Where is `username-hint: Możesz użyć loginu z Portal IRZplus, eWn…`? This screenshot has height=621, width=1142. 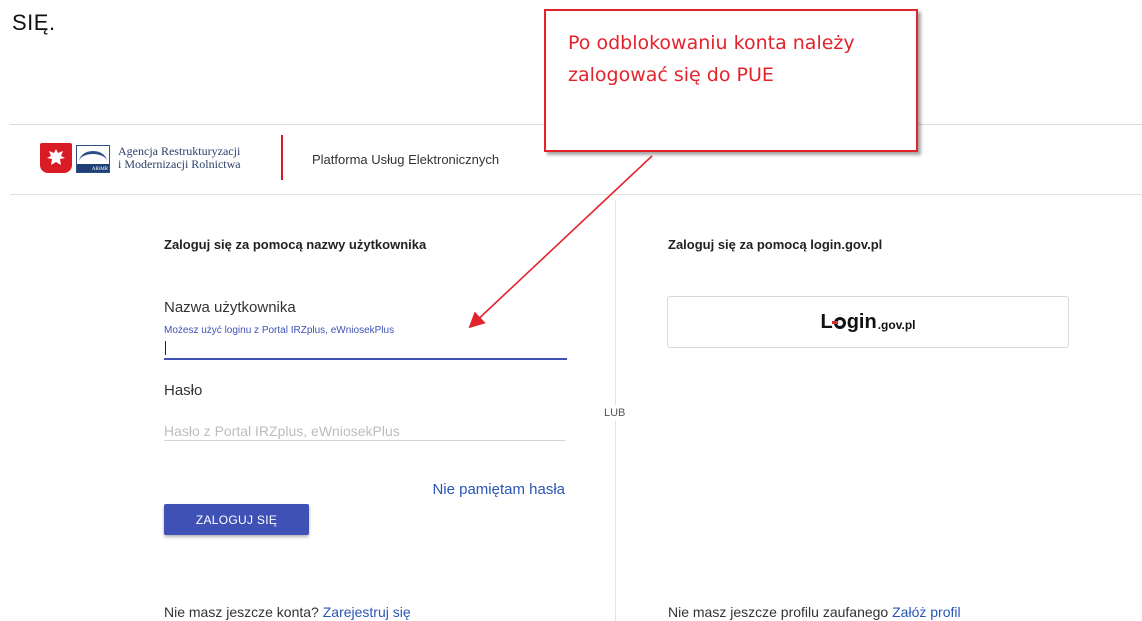 username-hint: Możesz użyć loginu z Portal IRZplus, eWn… is located at coordinates (279, 330).